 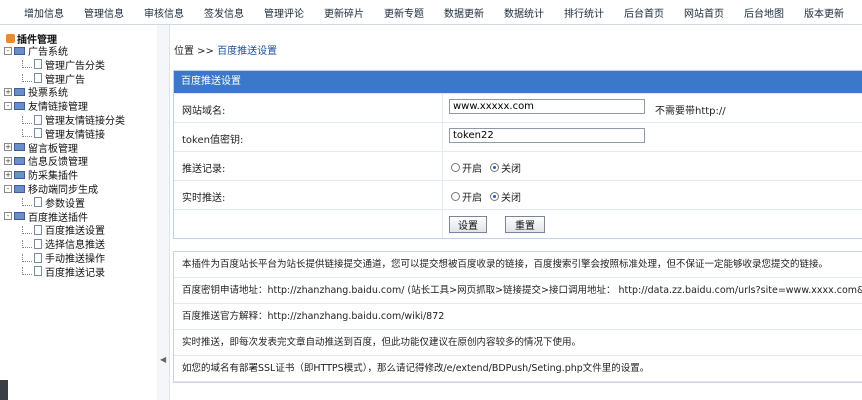 I want to click on sidebar-item: + 留言板管理, so click(x=41, y=148).